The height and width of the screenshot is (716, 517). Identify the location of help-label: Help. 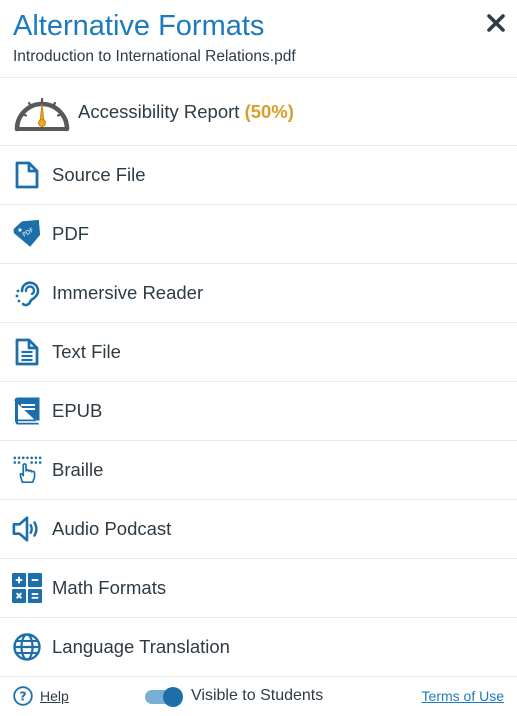
(54, 696).